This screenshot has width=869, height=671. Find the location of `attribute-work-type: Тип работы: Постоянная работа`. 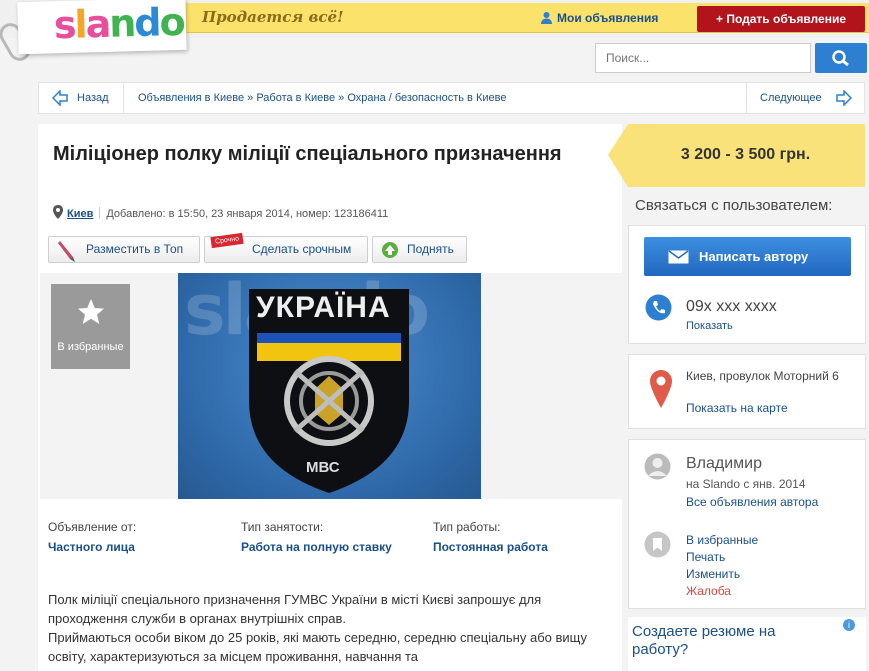

attribute-work-type: Тип работы: Постоянная работа is located at coordinates (490, 537).